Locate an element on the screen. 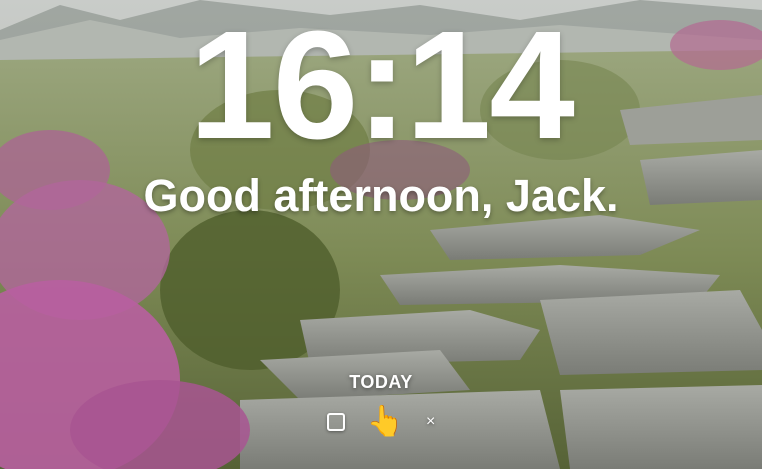 Image resolution: width=762 pixels, height=469 pixels. today-focus-row: 👆 × is located at coordinates (381, 422).